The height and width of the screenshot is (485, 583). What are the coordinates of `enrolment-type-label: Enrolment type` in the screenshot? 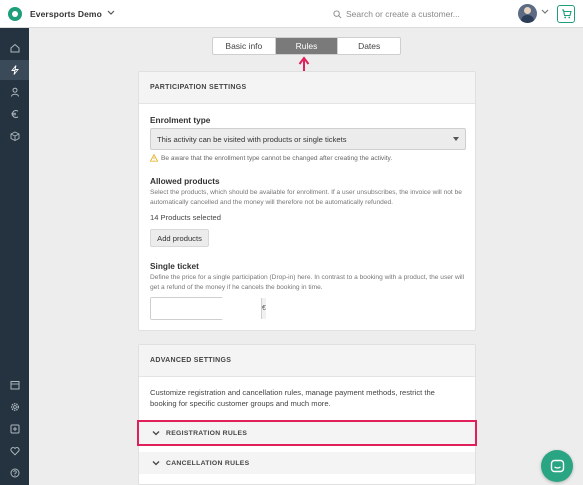 It's located at (180, 120).